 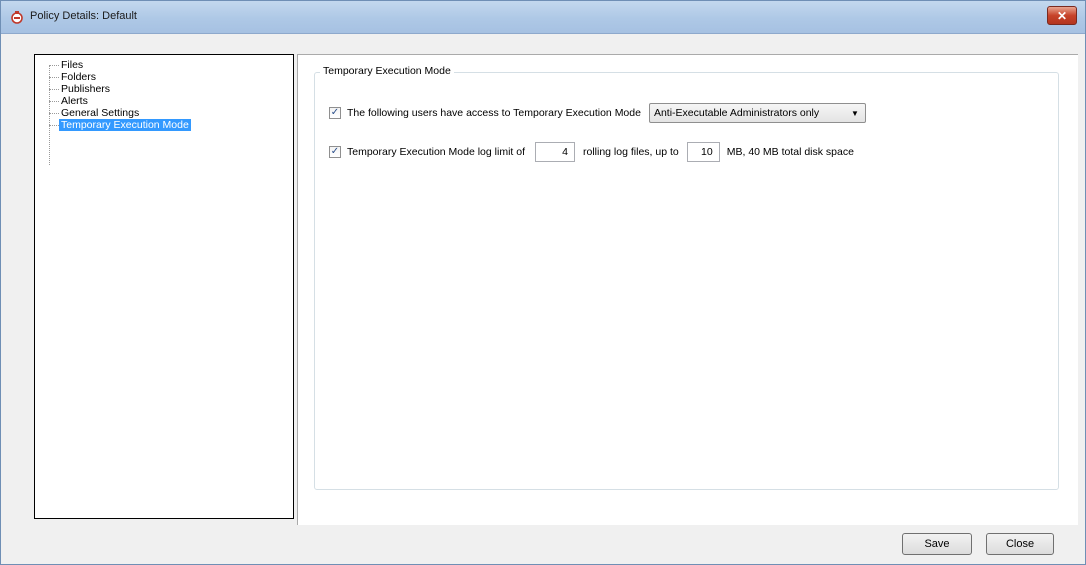 What do you see at coordinates (74, 101) in the screenshot?
I see `tree-item-alerts: Alerts` at bounding box center [74, 101].